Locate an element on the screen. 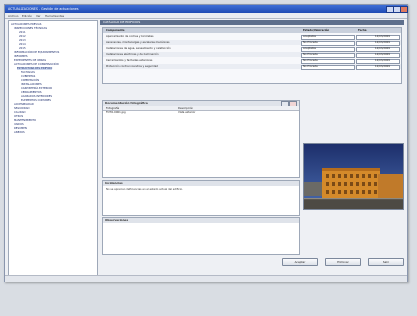 The image size is (417, 316). building-image is located at coordinates (353, 176).